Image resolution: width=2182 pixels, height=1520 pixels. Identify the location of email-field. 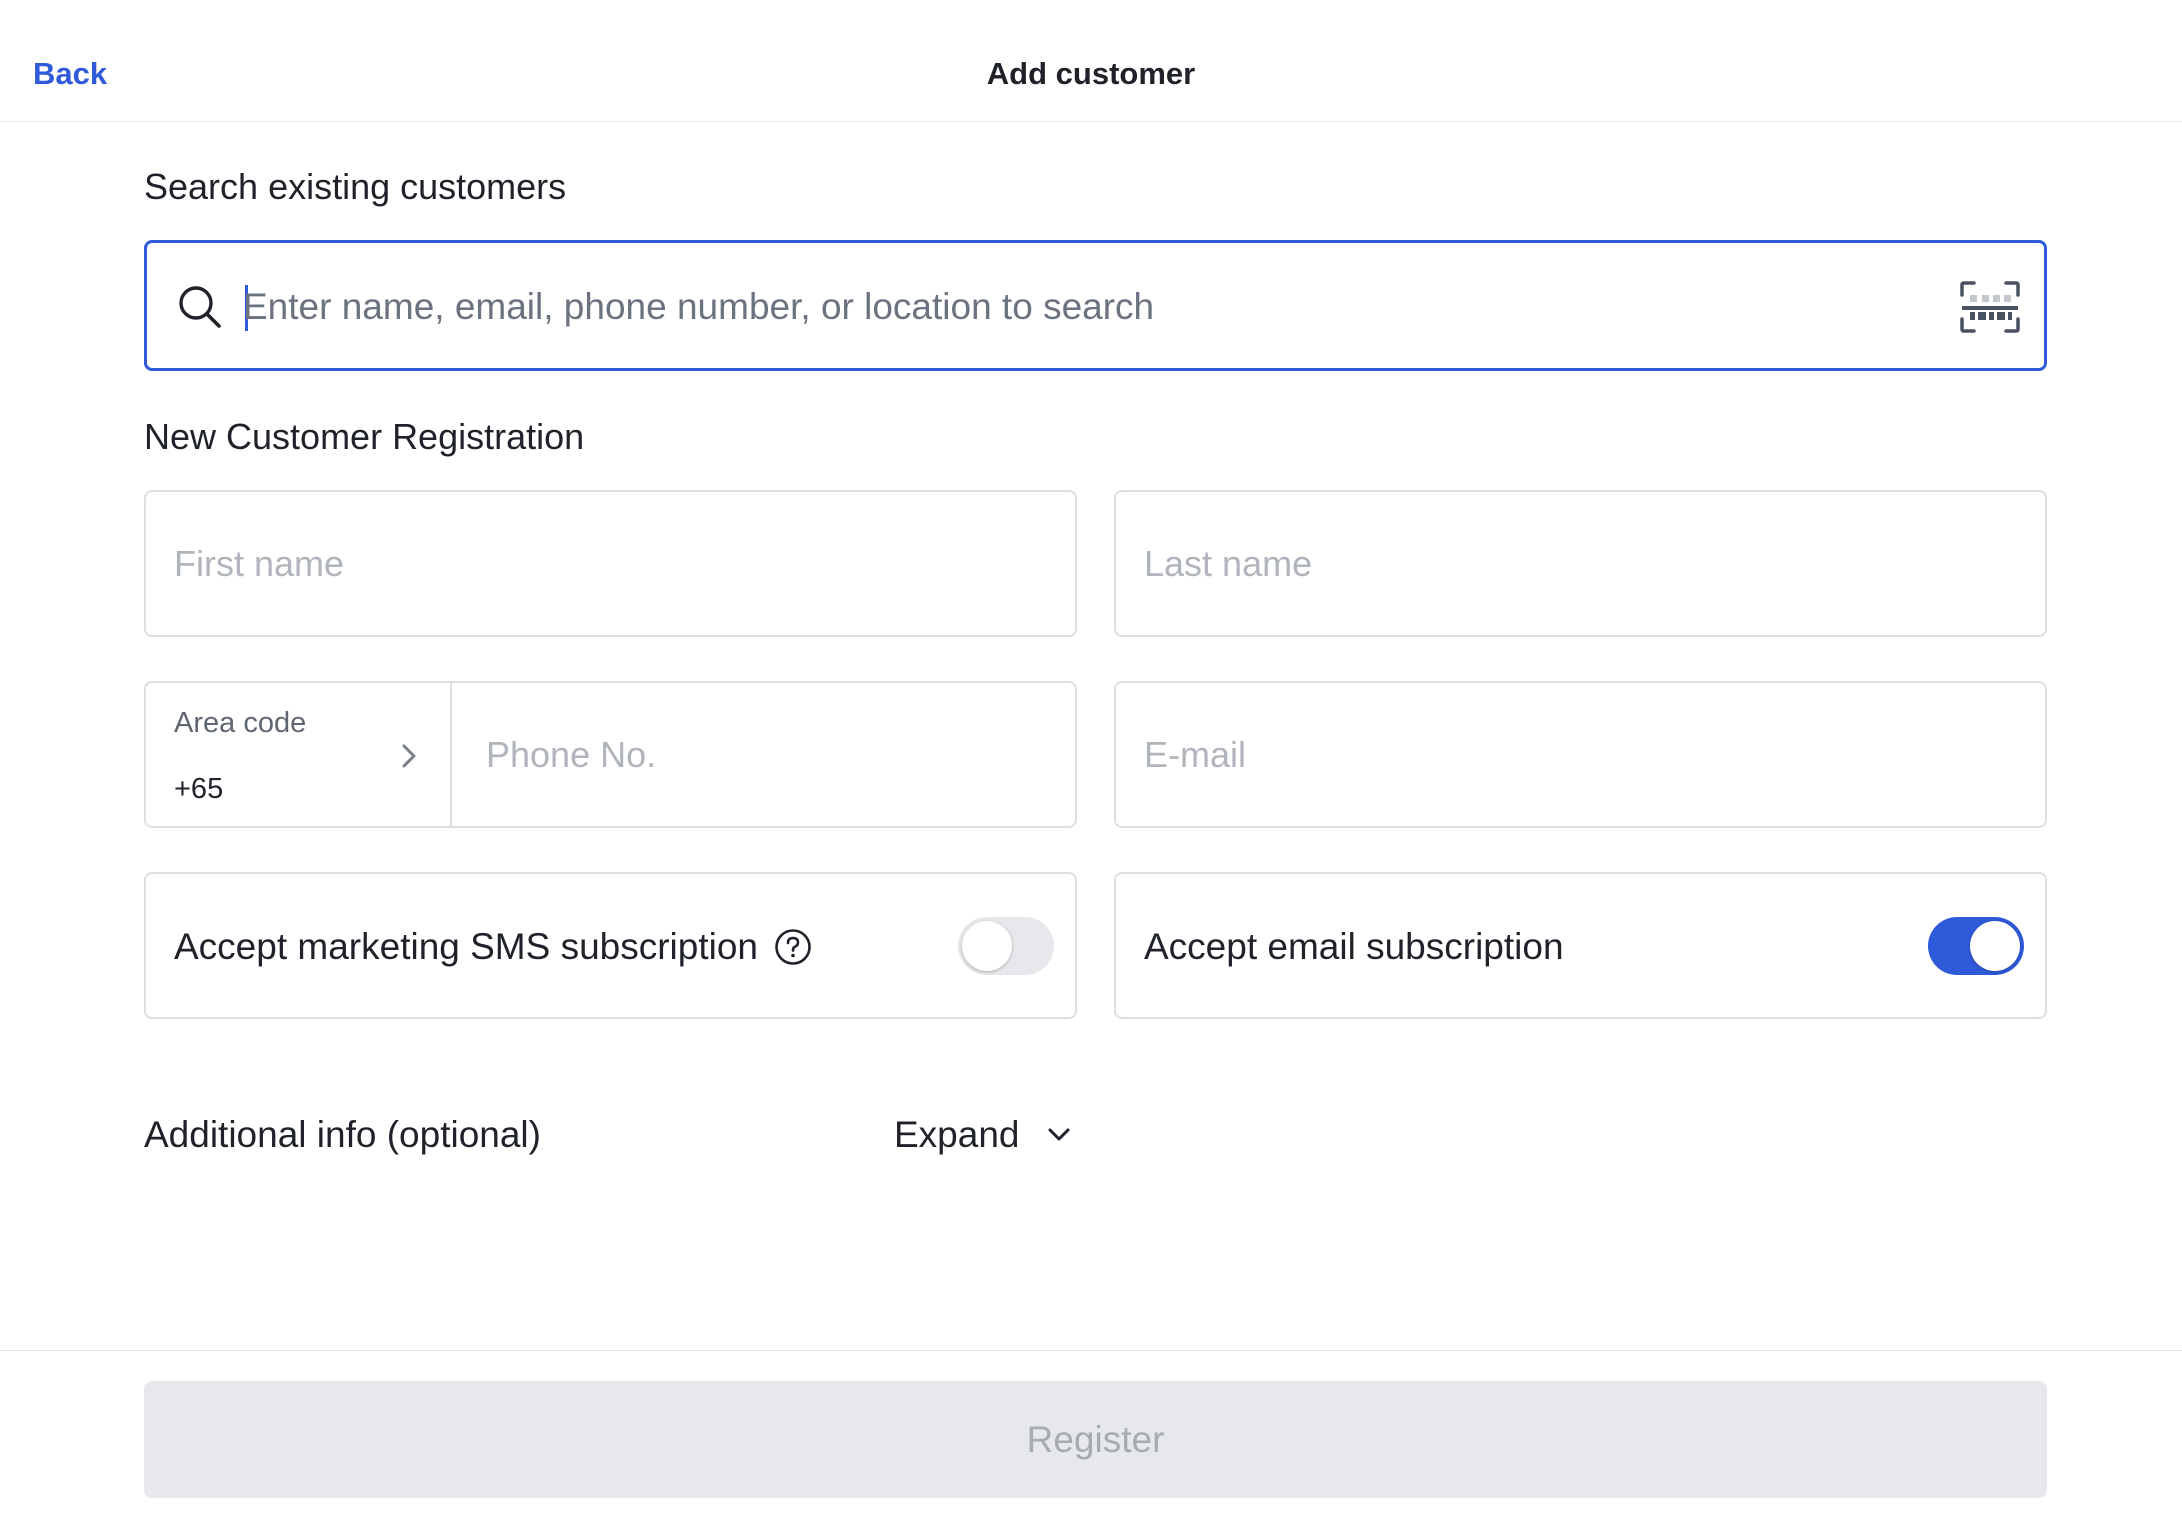
(1580, 754).